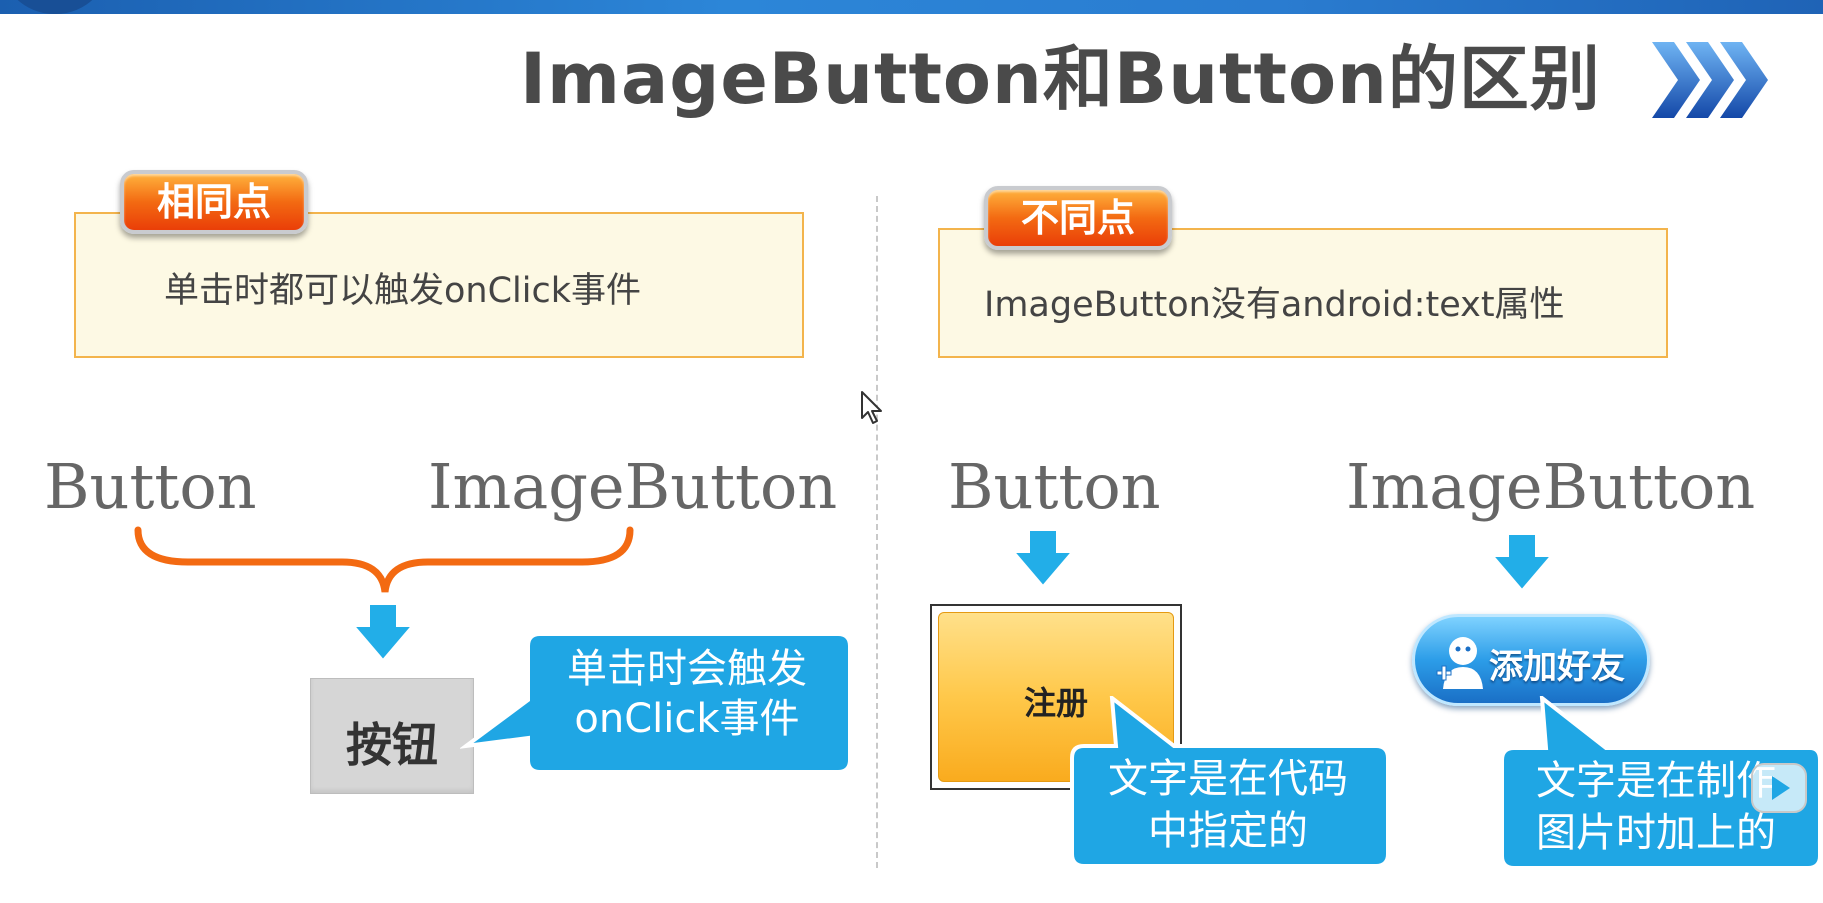 The height and width of the screenshot is (903, 1823). Describe the element at coordinates (1551, 486) in the screenshot. I see `right-imagebutton-label: ImageButton` at that location.